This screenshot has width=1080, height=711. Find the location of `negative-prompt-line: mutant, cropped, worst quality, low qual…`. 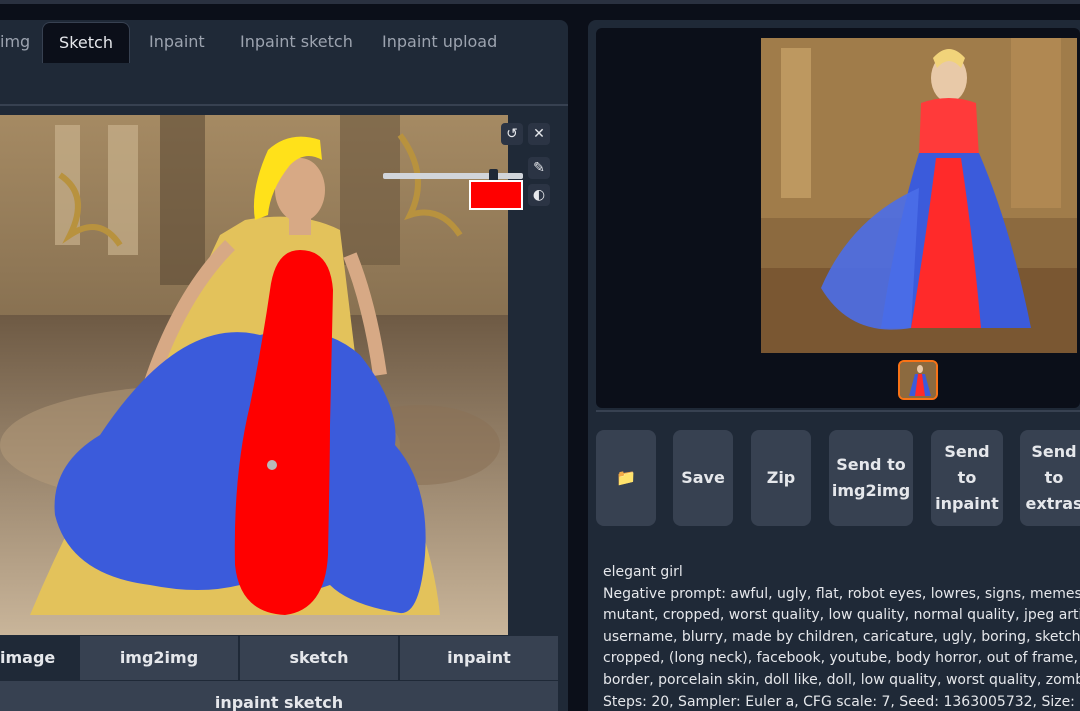

negative-prompt-line: mutant, cropped, worst quality, low qual… is located at coordinates (841, 615).